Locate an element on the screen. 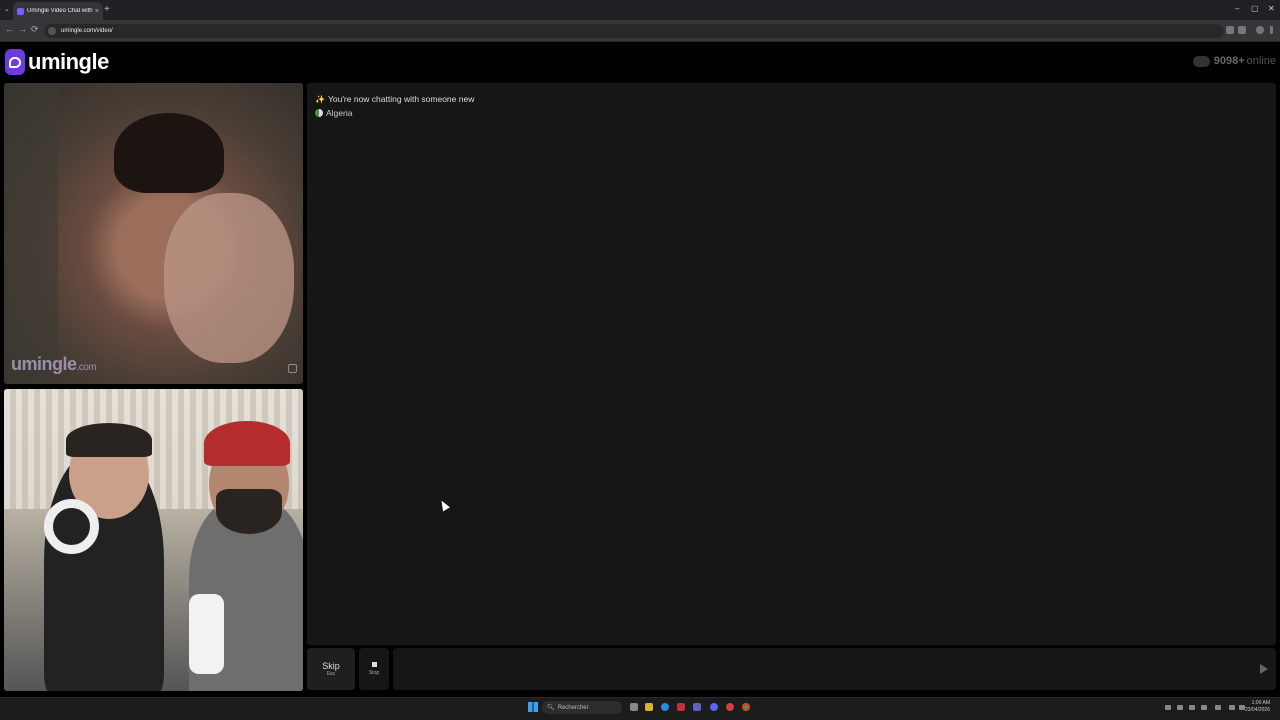 Image resolution: width=1280 pixels, height=720 pixels. wifi-icon is located at coordinates (1232, 707).